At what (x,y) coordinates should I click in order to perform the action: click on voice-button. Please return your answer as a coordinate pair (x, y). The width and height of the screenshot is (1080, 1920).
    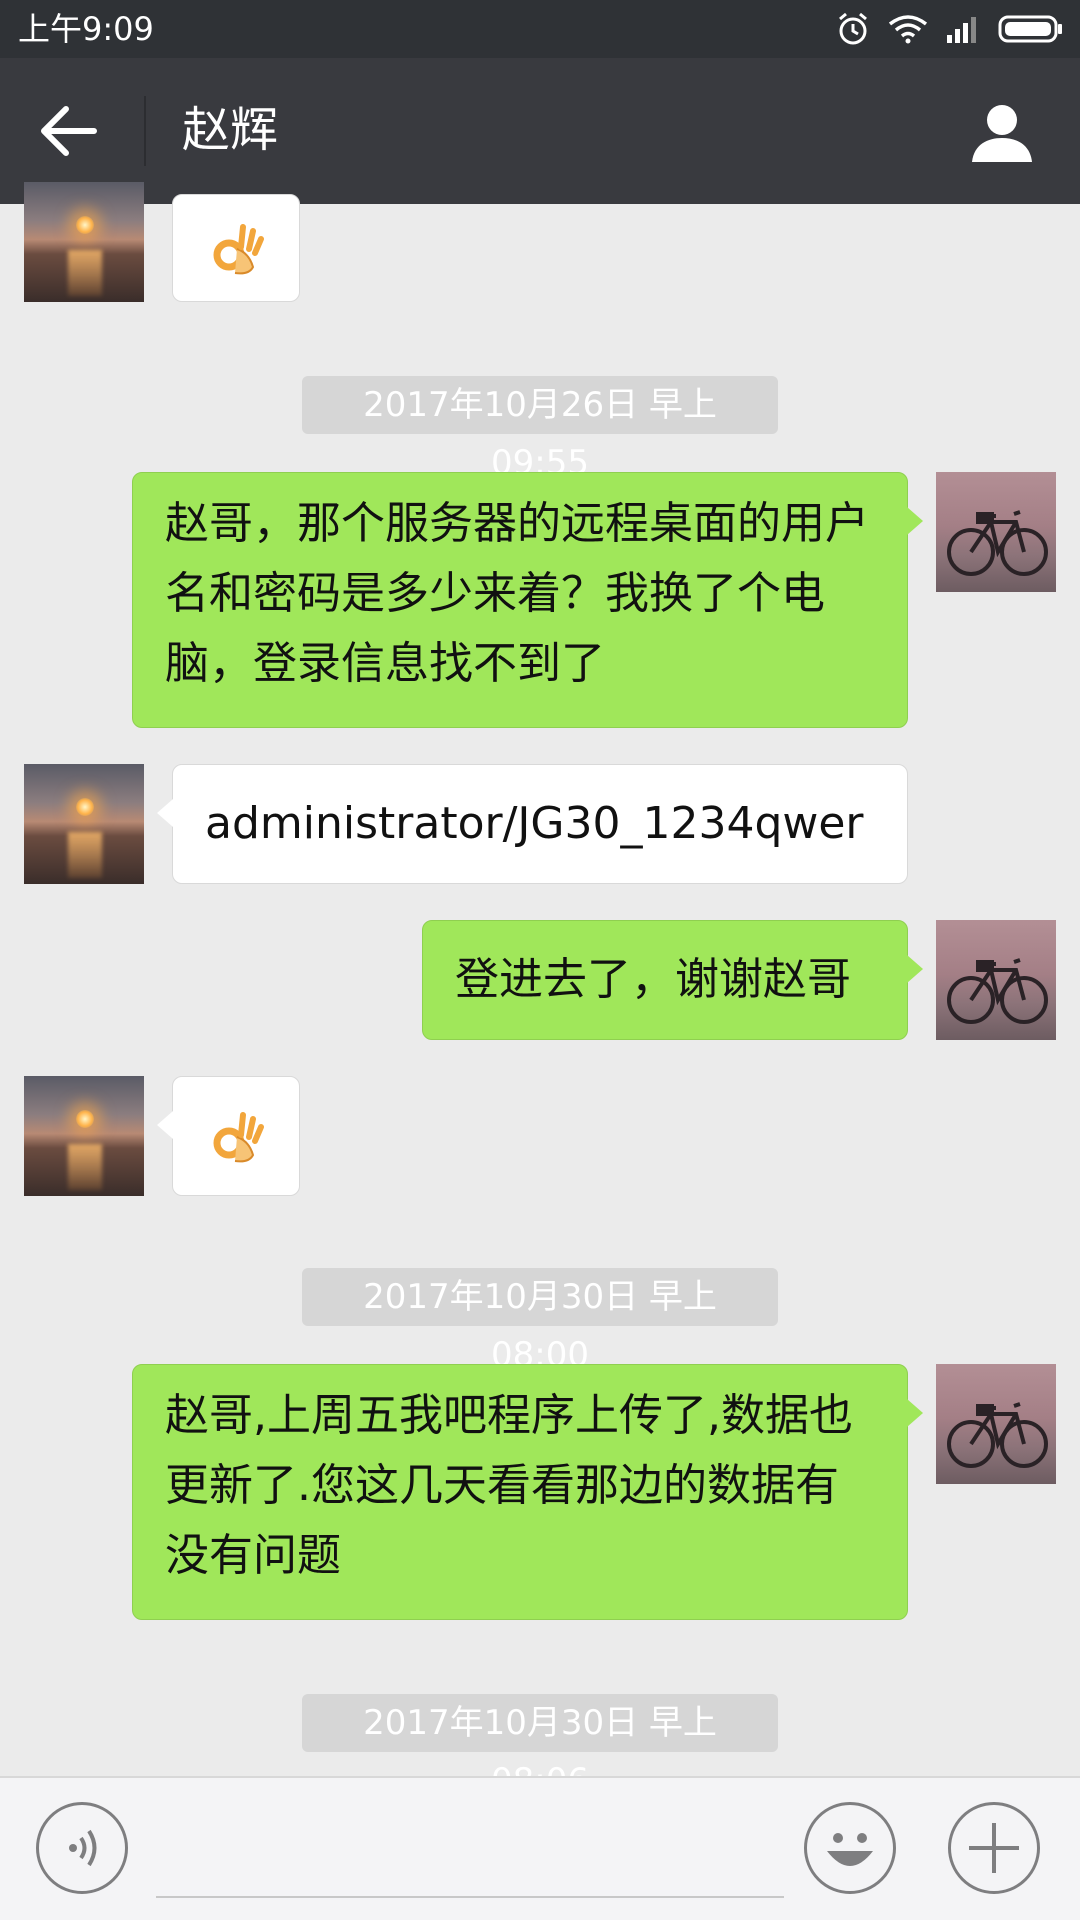
    Looking at the image, I should click on (82, 1848).